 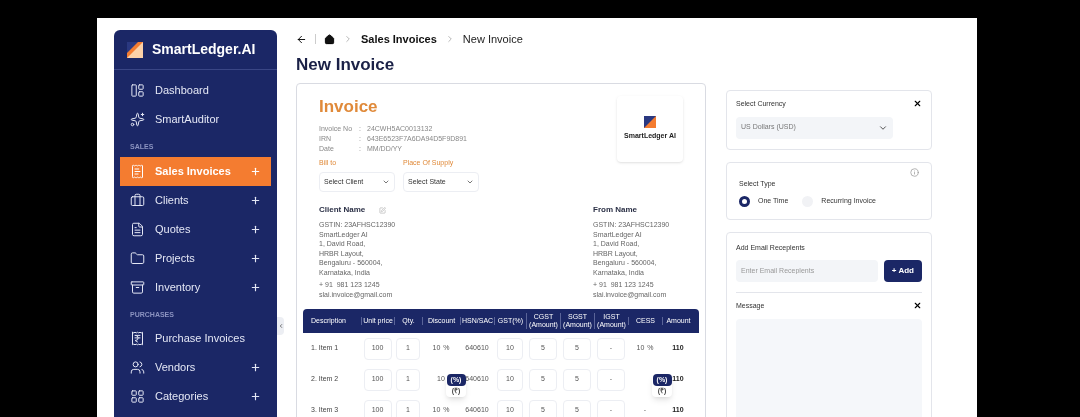 I want to click on back-icon, so click(x=301, y=39).